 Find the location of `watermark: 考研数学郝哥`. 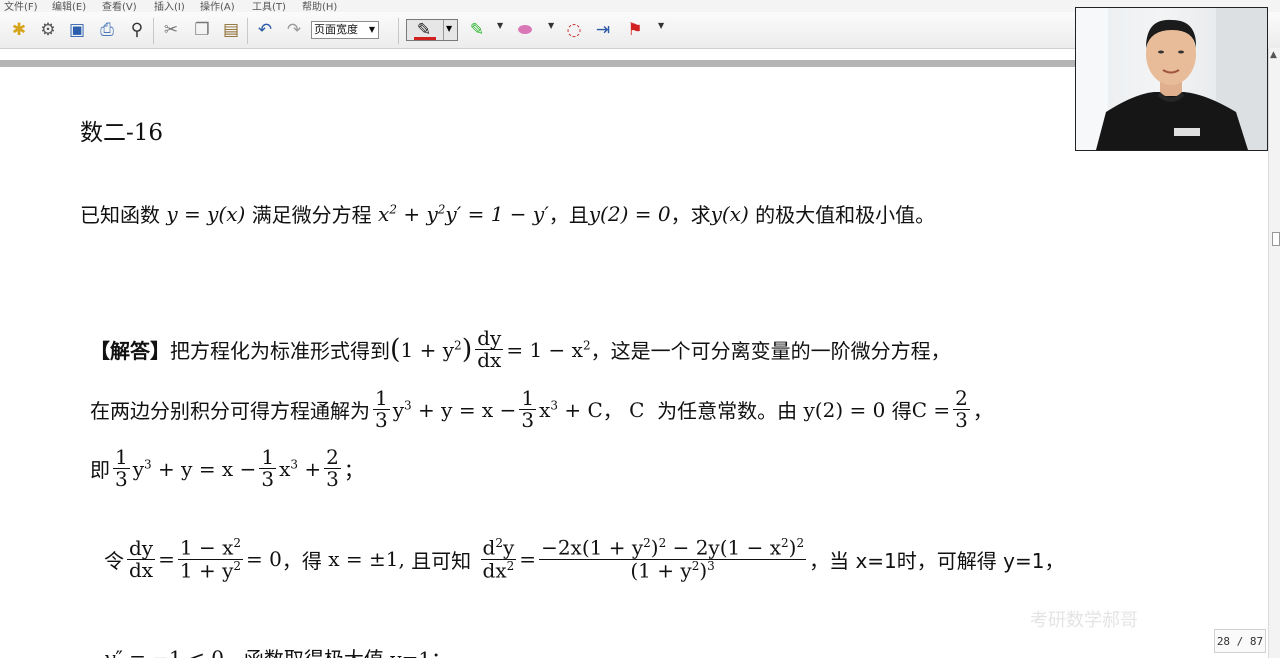

watermark: 考研数学郝哥 is located at coordinates (1084, 620).